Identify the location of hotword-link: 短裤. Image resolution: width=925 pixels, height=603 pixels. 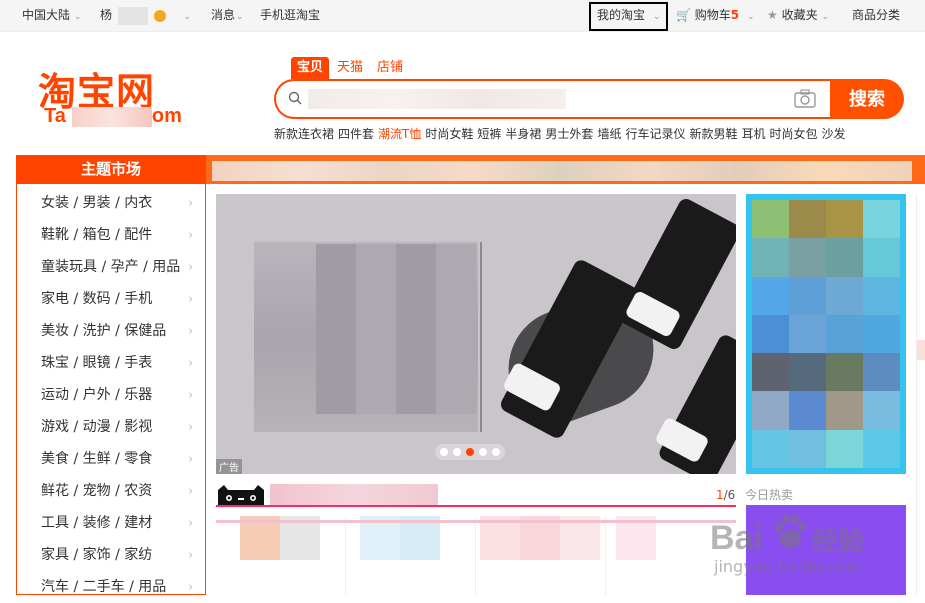
(489, 134).